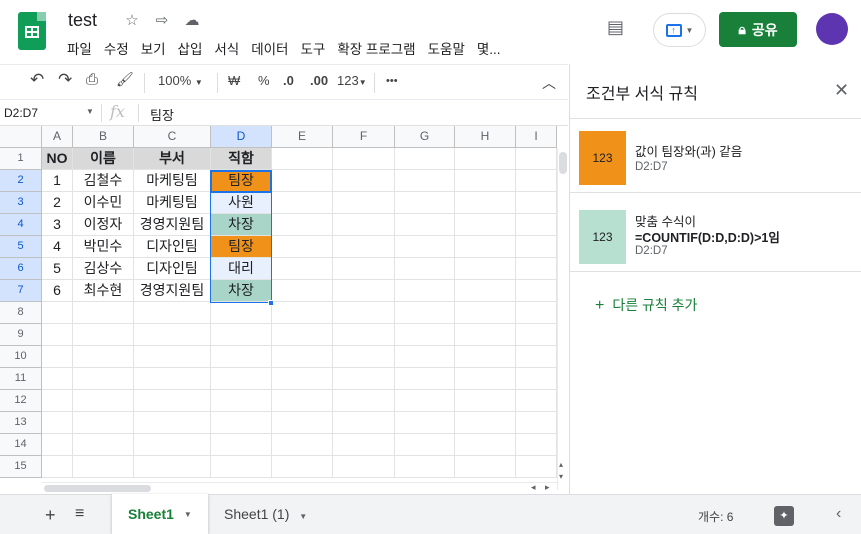 This screenshot has height=534, width=861. Describe the element at coordinates (103, 203) in the screenshot. I see `cell: 이수민` at that location.